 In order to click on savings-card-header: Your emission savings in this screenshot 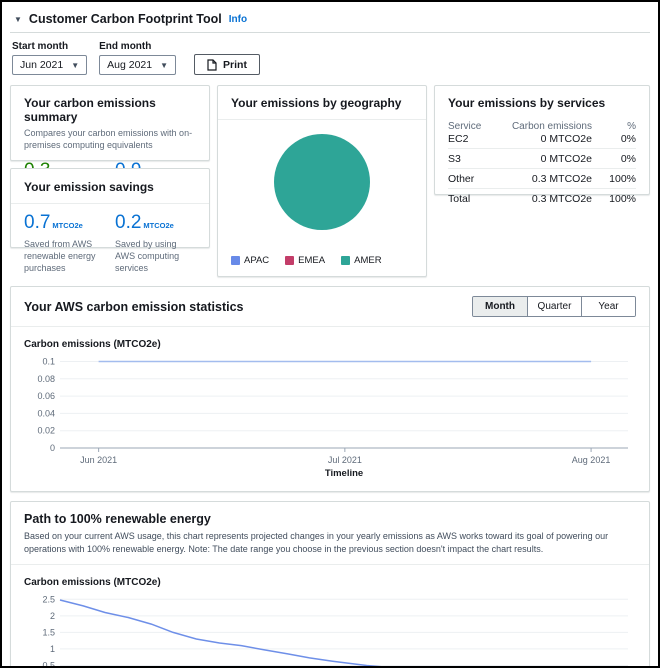, I will do `click(110, 186)`.